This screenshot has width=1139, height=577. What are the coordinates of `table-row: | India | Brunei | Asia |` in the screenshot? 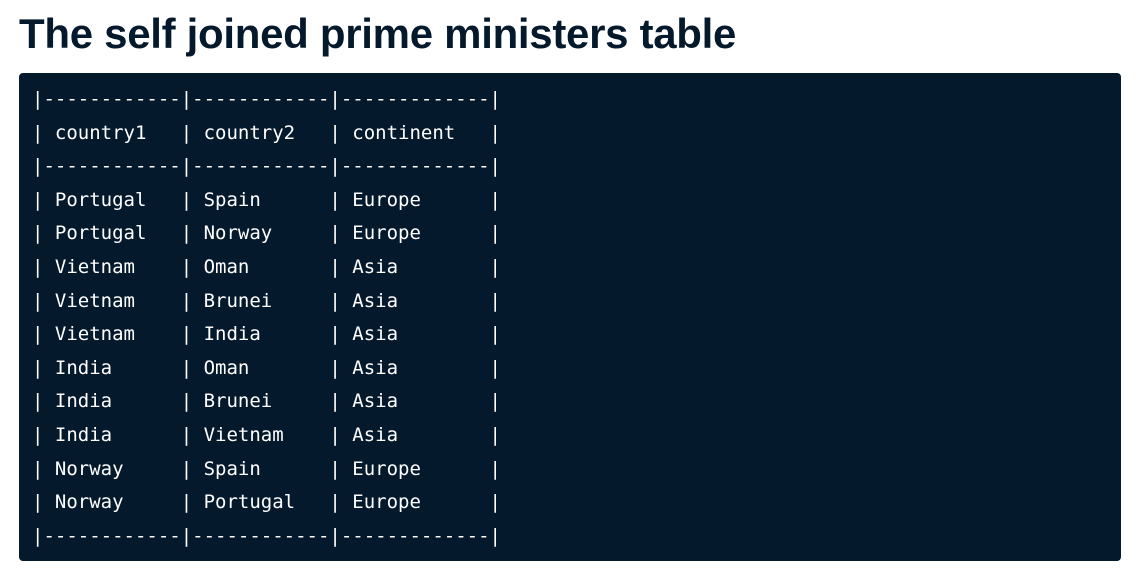 It's located at (266, 401).